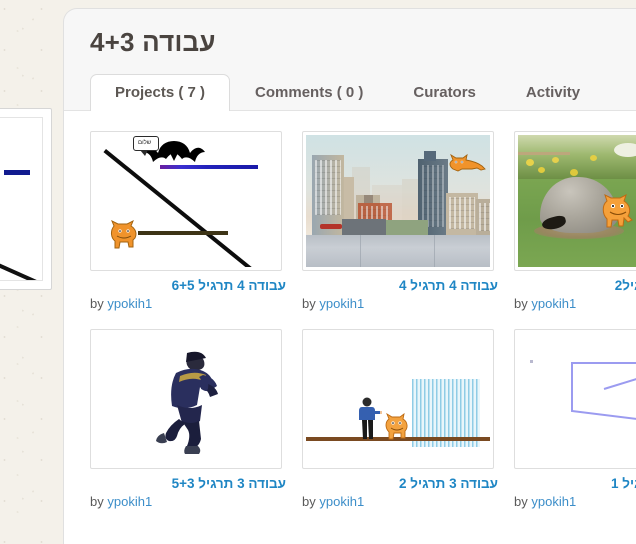 This screenshot has width=636, height=544. Describe the element at coordinates (398, 251) in the screenshot. I see `street-ground` at that location.